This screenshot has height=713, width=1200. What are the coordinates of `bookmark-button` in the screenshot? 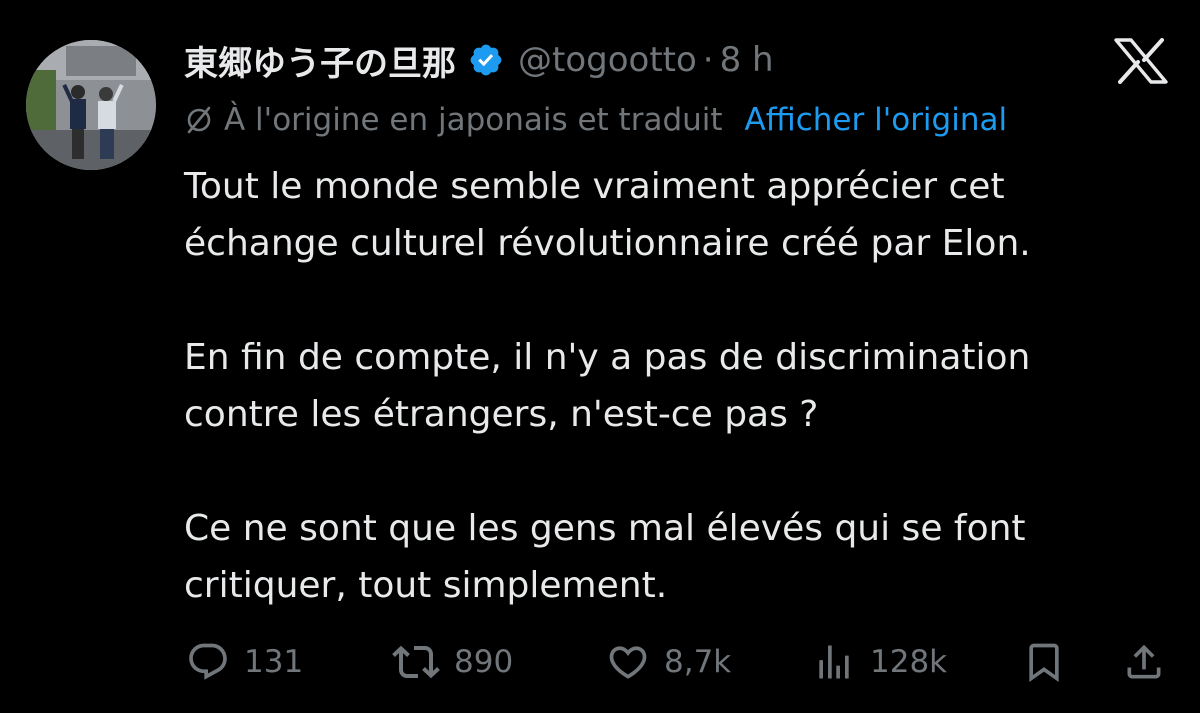 It's located at (1044, 662).